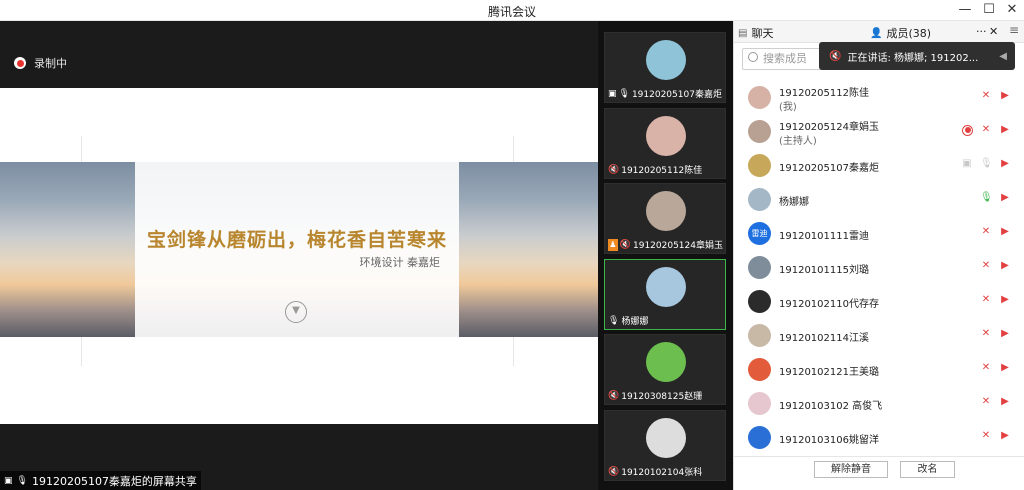  What do you see at coordinates (662, 171) in the screenshot?
I see `video-name: 19120205112陈佳` at bounding box center [662, 171].